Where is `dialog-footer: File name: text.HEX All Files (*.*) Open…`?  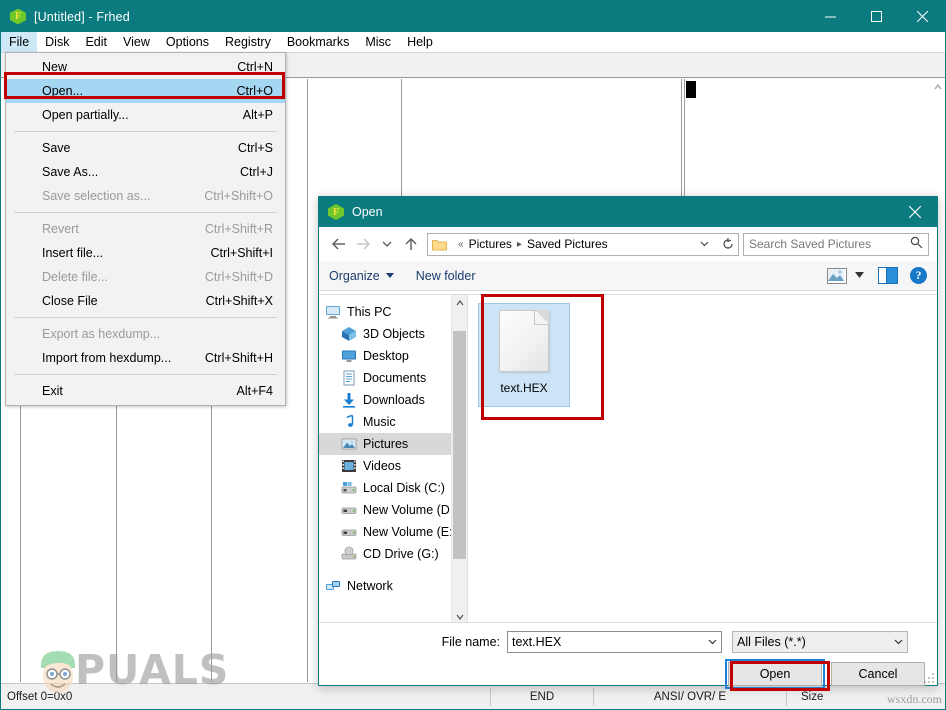
dialog-footer: File name: text.HEX All Files (*.*) Open… is located at coordinates (628, 655).